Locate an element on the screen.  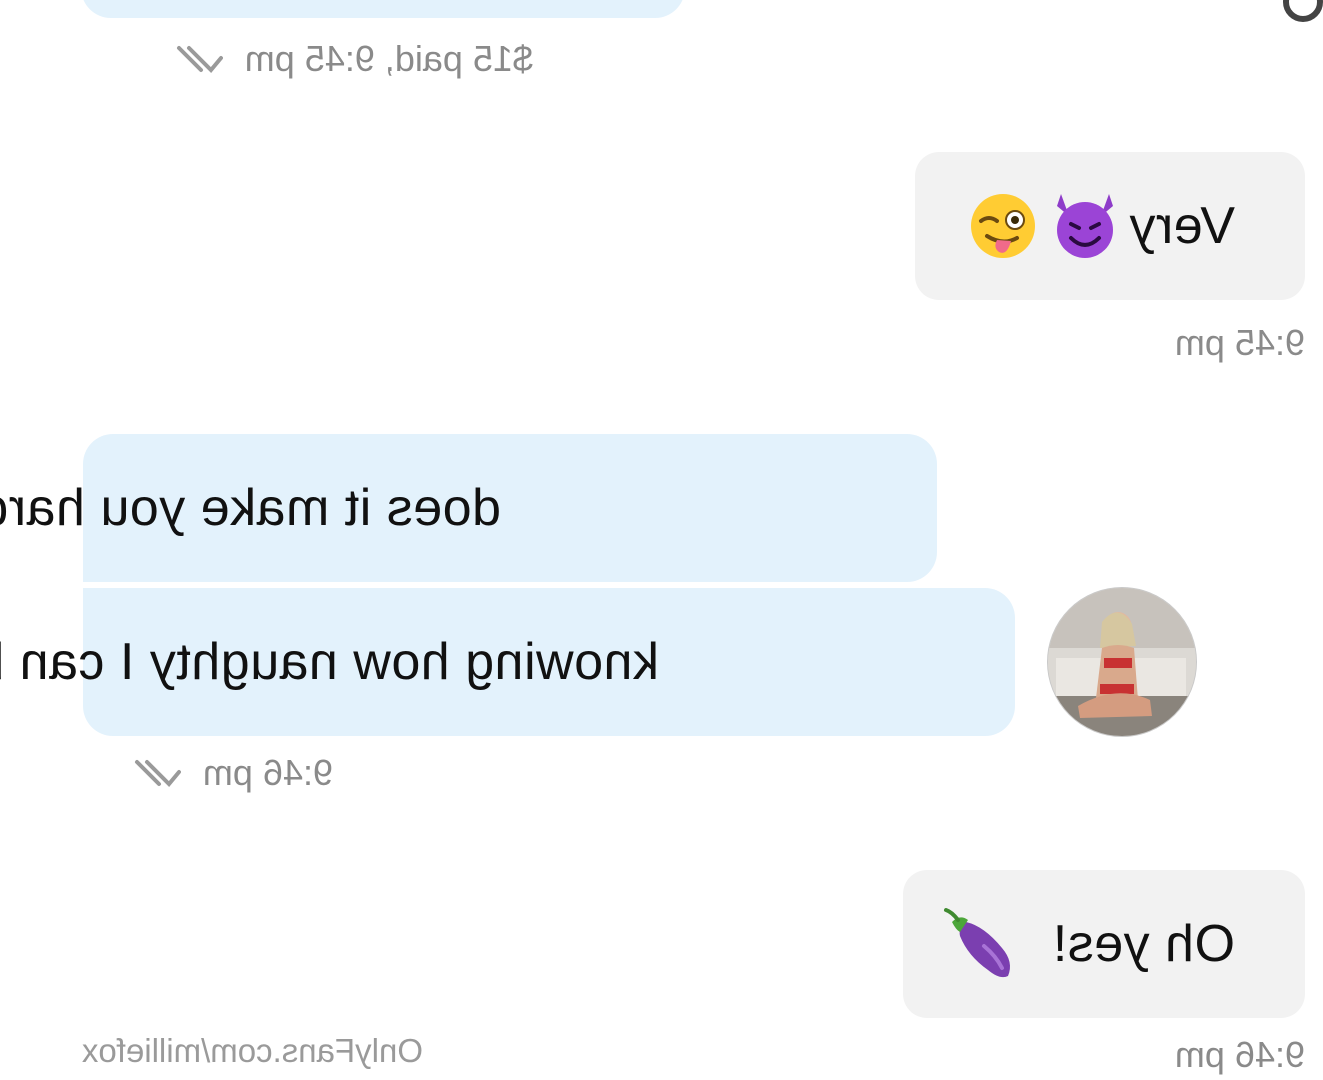
outgoing-bubble: Very is located at coordinates (1110, 226).